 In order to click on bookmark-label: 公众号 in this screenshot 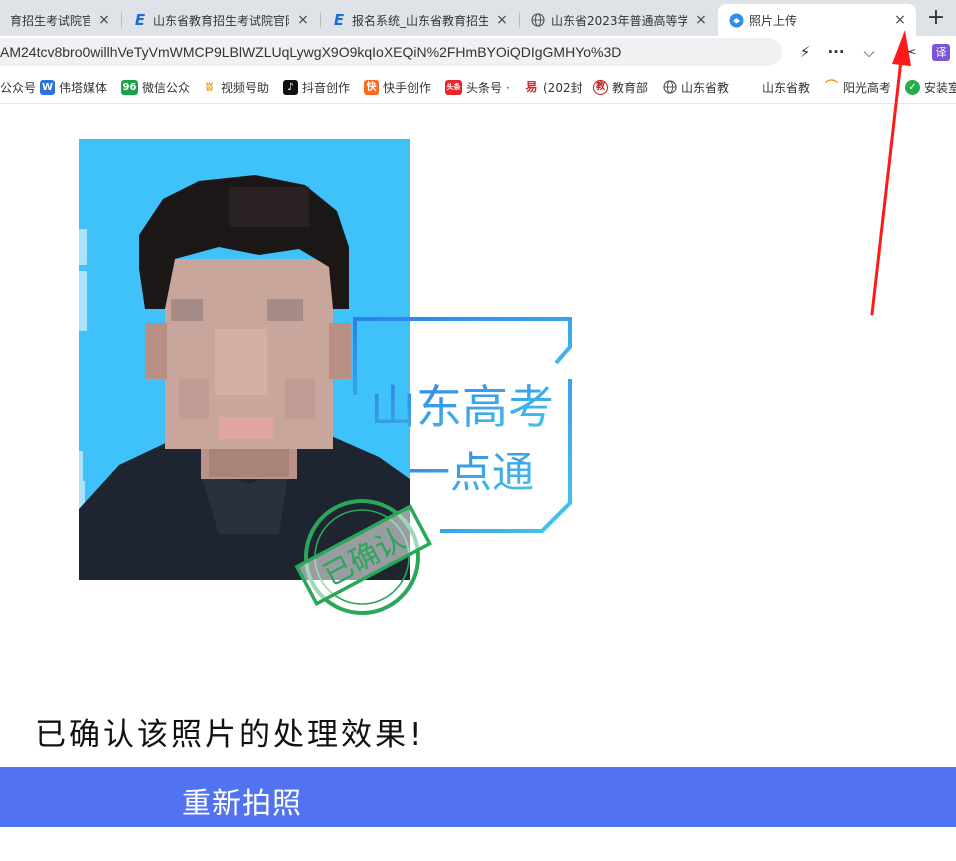, I will do `click(18, 87)`.